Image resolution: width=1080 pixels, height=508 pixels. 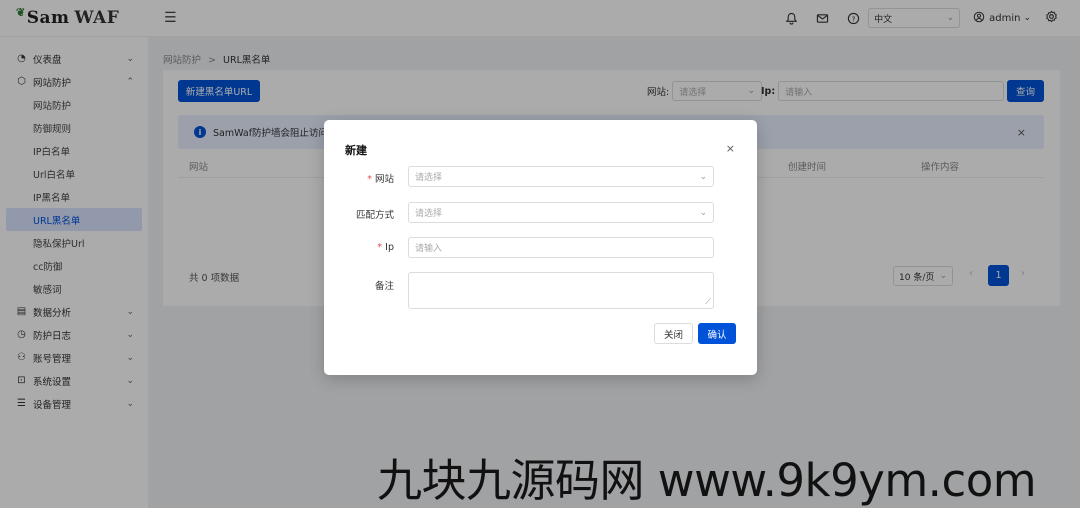 What do you see at coordinates (561, 247) in the screenshot?
I see `ip-input: 请输入` at bounding box center [561, 247].